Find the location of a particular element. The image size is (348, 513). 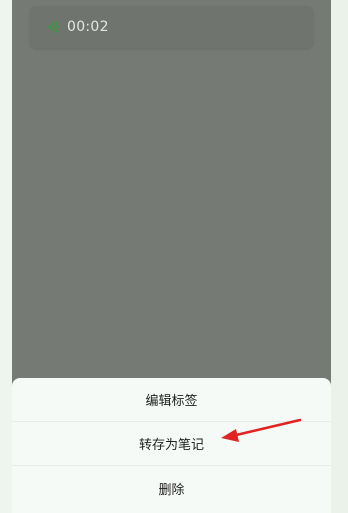

voice-note-card: 00:02 is located at coordinates (171, 27).